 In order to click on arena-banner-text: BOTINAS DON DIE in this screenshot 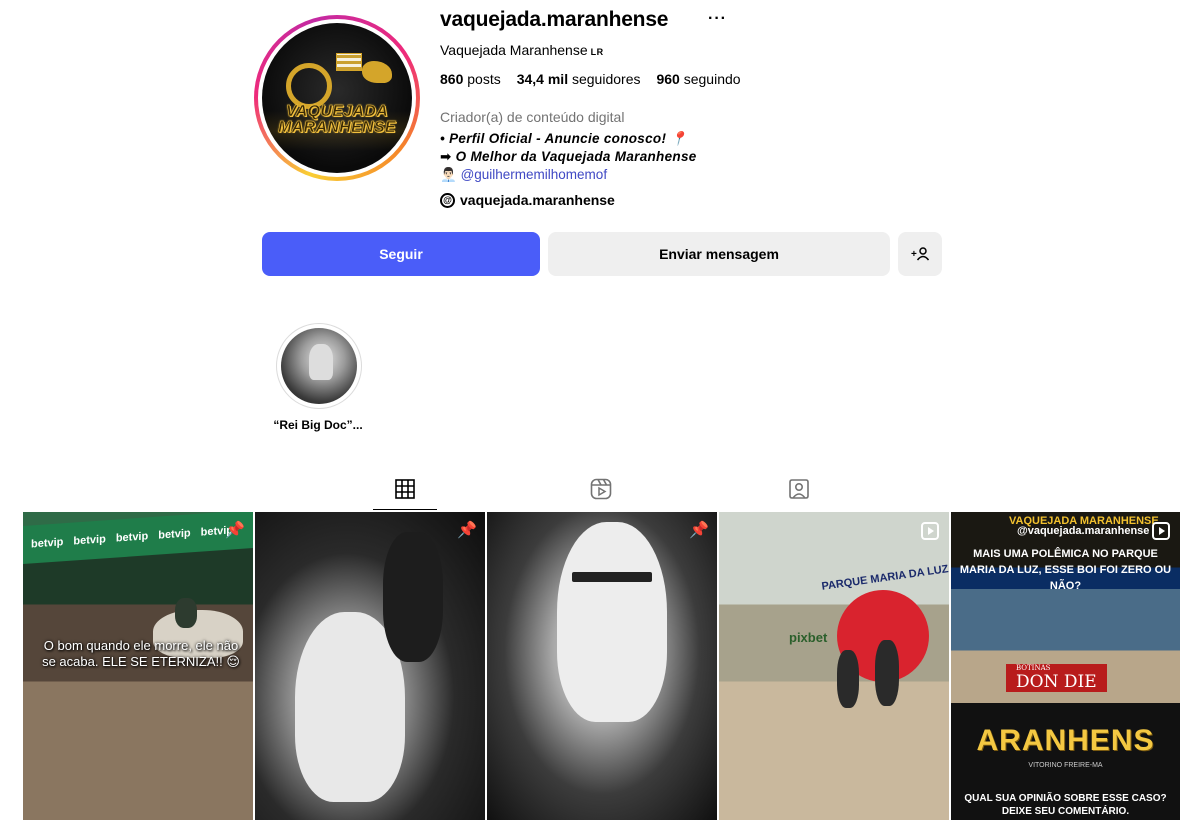, I will do `click(1056, 678)`.